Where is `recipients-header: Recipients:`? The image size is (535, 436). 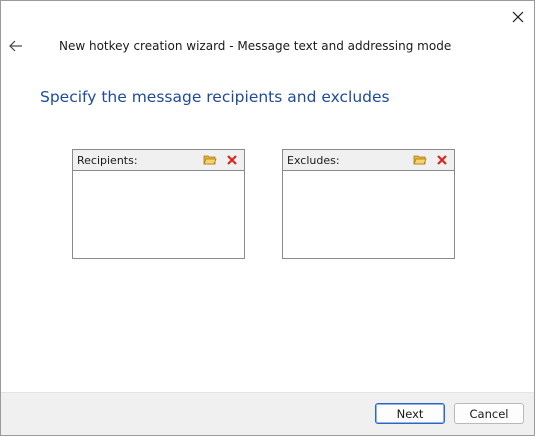
recipients-header: Recipients: is located at coordinates (158, 160).